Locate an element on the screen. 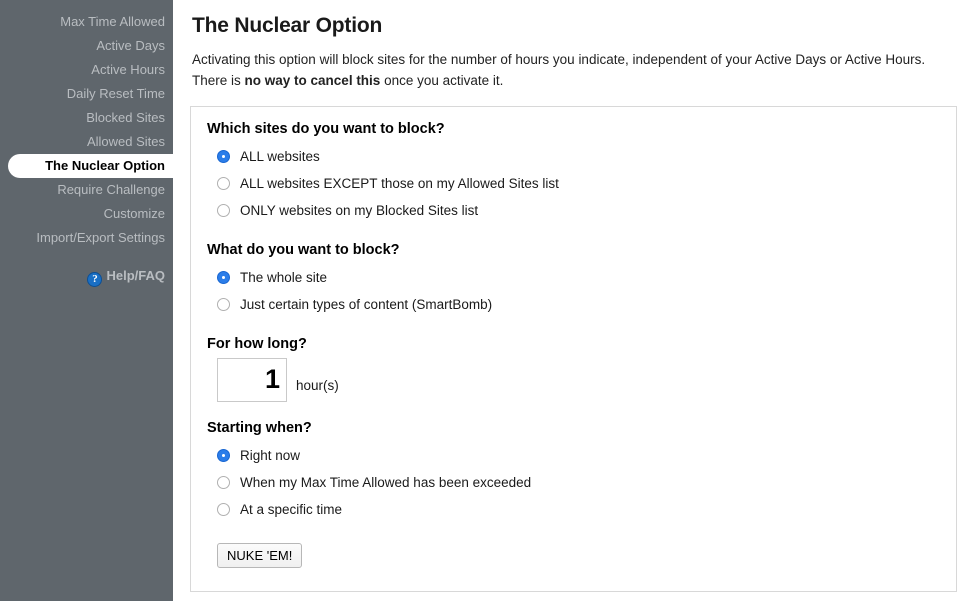 The width and height of the screenshot is (971, 601). radio-label-whole-site: The whole site is located at coordinates (284, 277).